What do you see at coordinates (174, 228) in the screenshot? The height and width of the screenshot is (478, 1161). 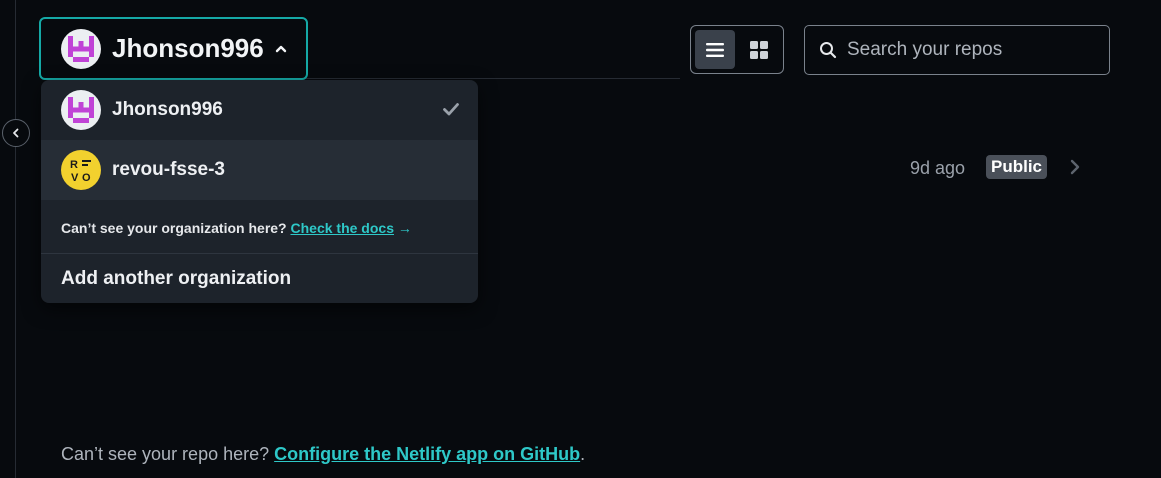 I see `org-help-text: Can’t see your organization here?` at bounding box center [174, 228].